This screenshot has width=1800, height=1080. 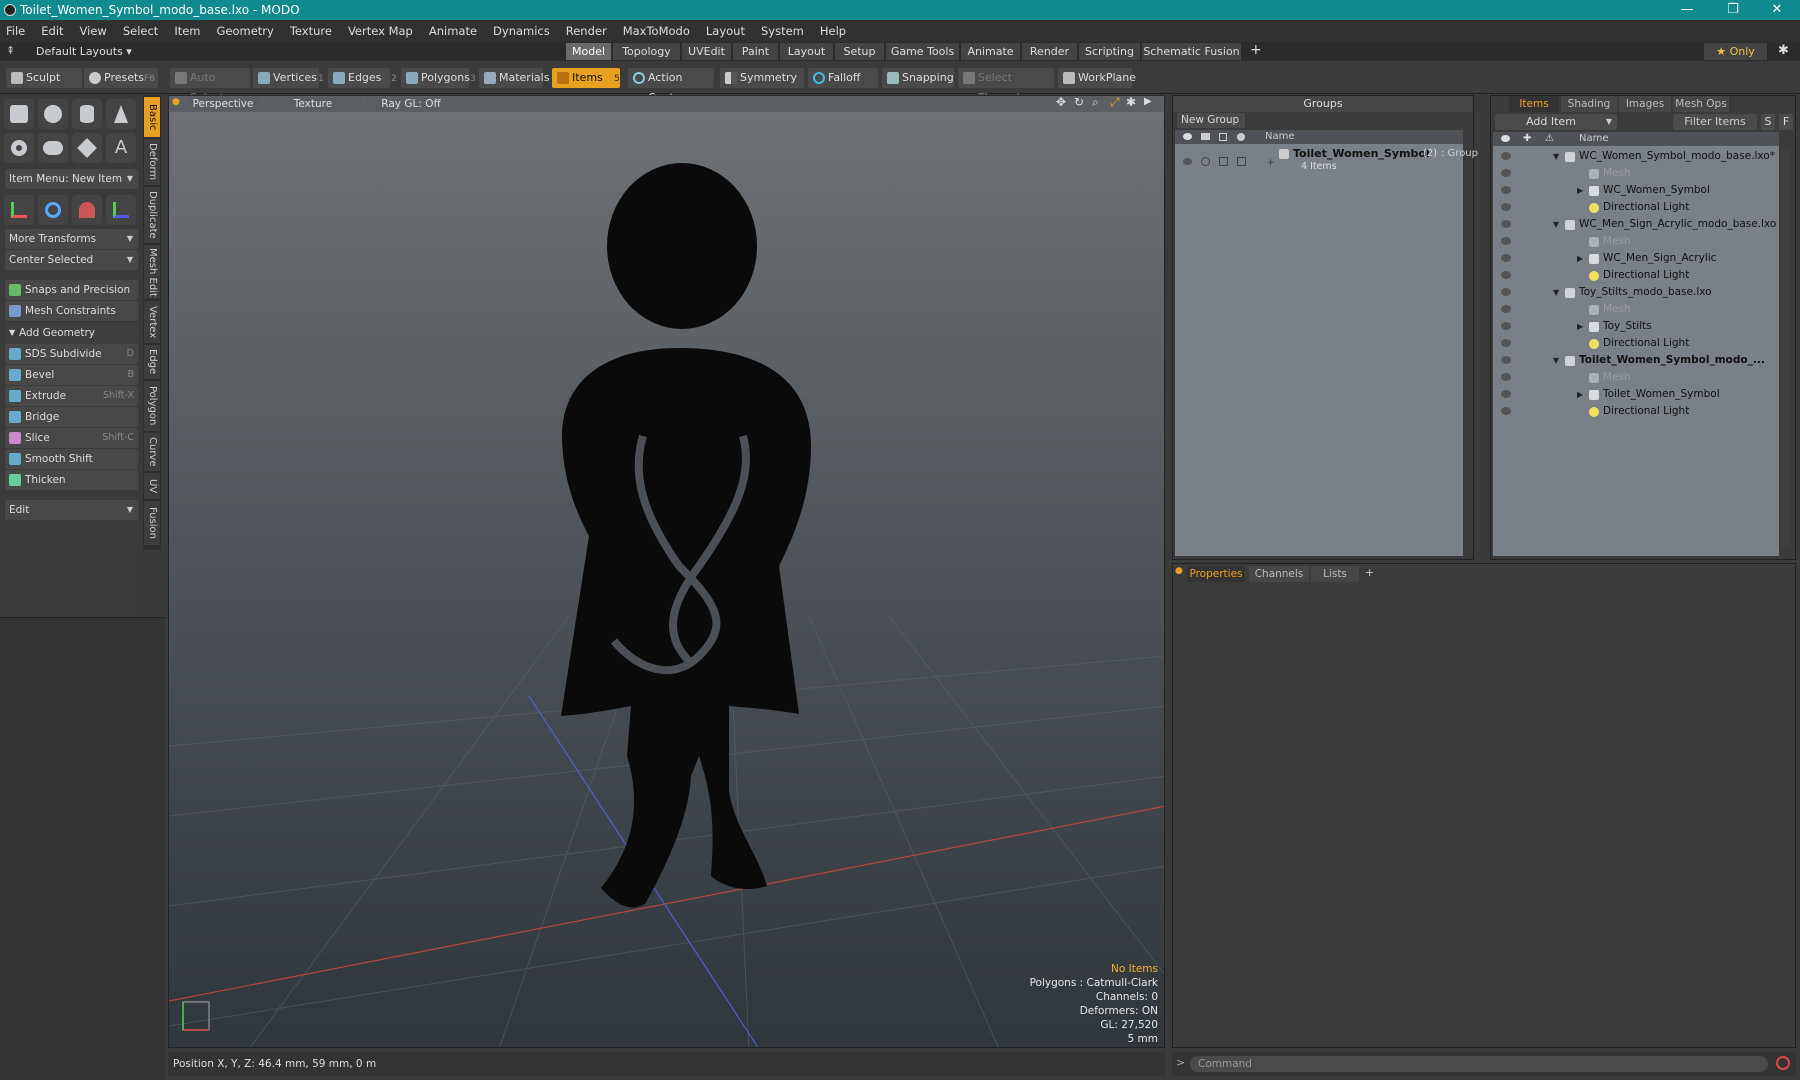 What do you see at coordinates (71, 375) in the screenshot?
I see `bevel-button: Bevel B` at bounding box center [71, 375].